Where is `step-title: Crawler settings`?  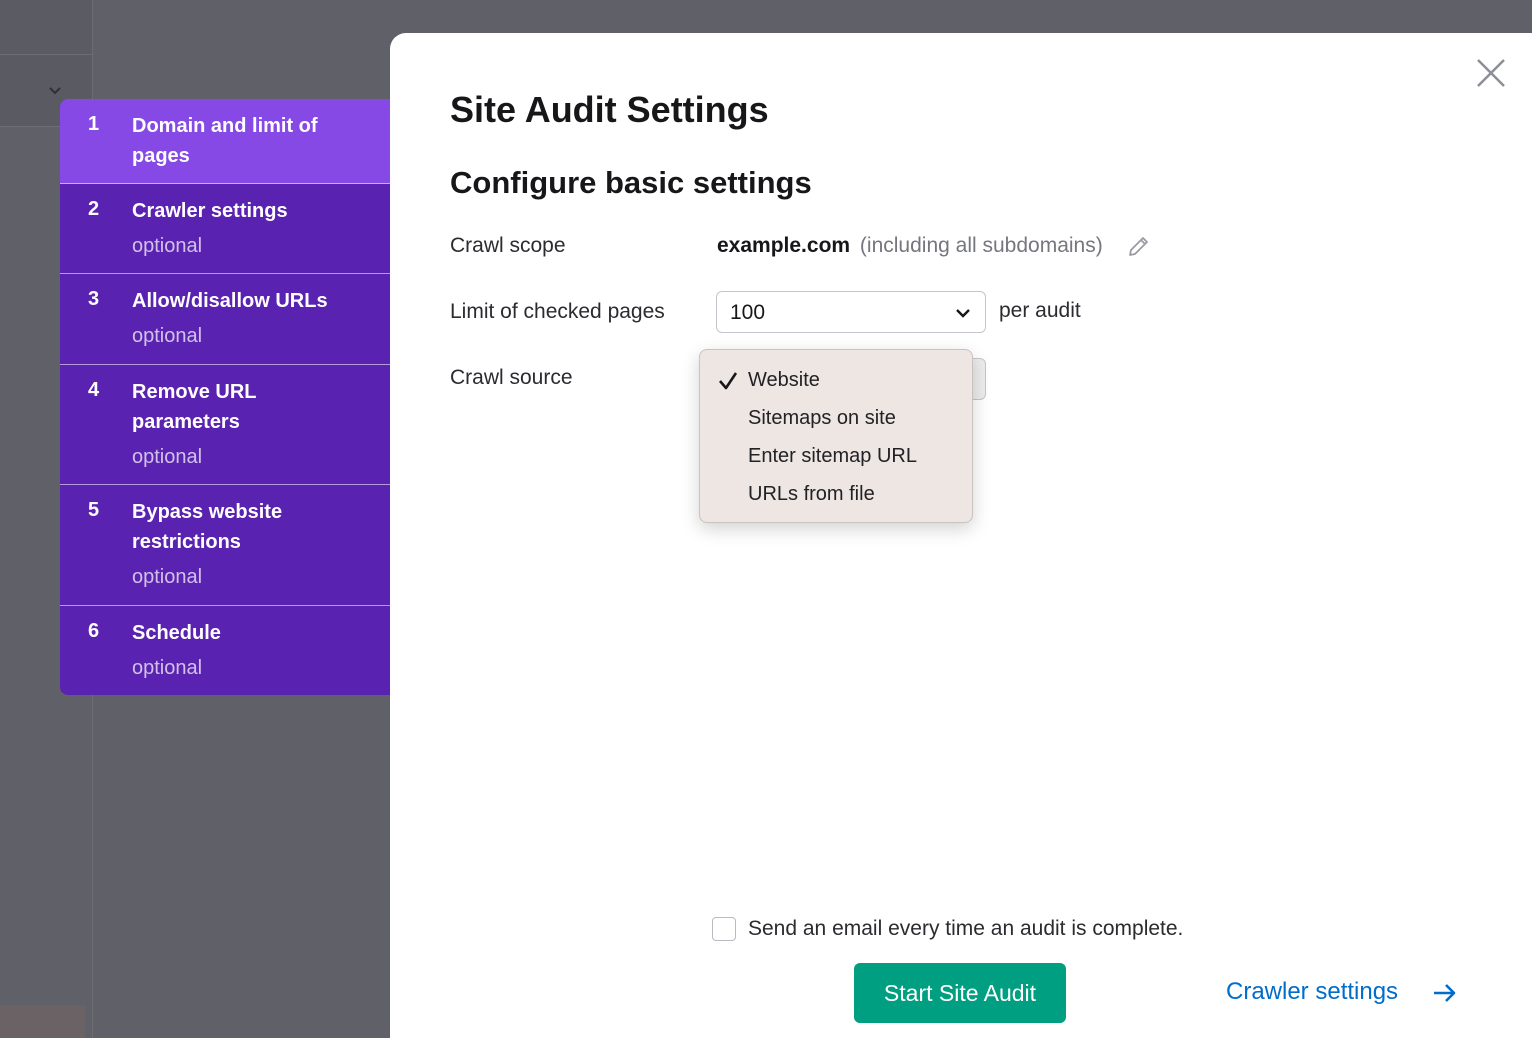
step-title: Crawler settings is located at coordinates (210, 211).